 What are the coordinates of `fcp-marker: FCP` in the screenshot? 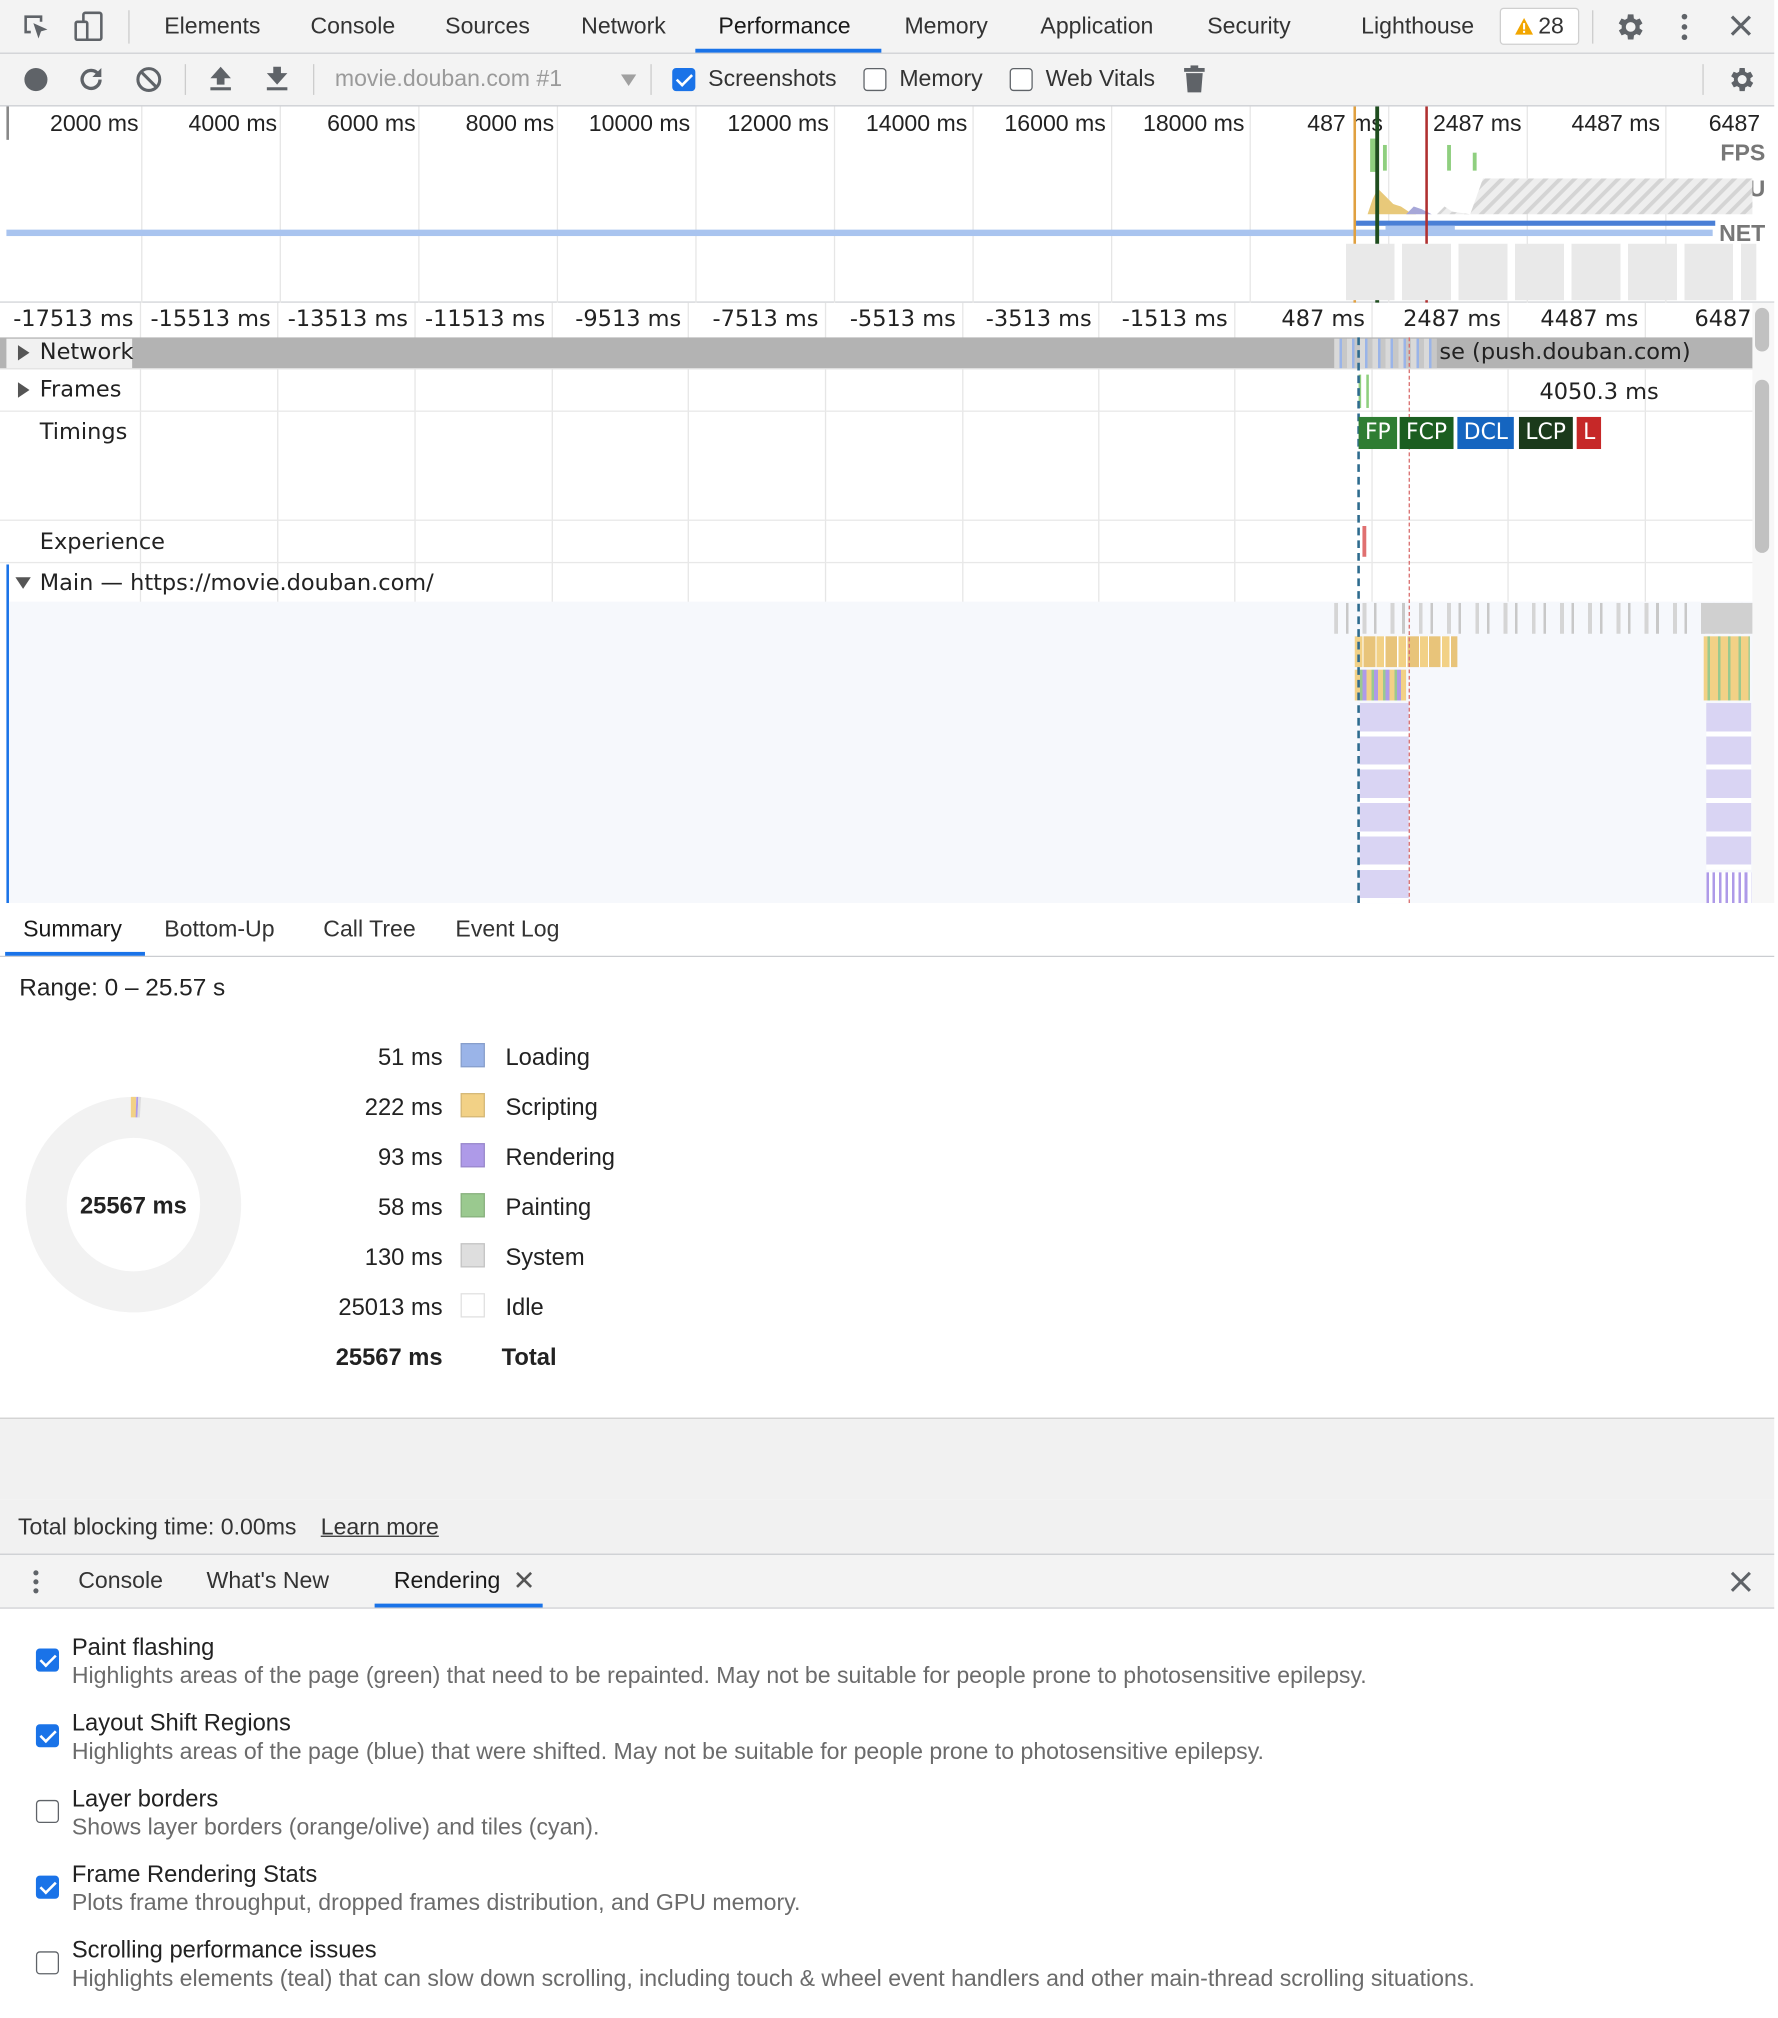 It's located at (1426, 433).